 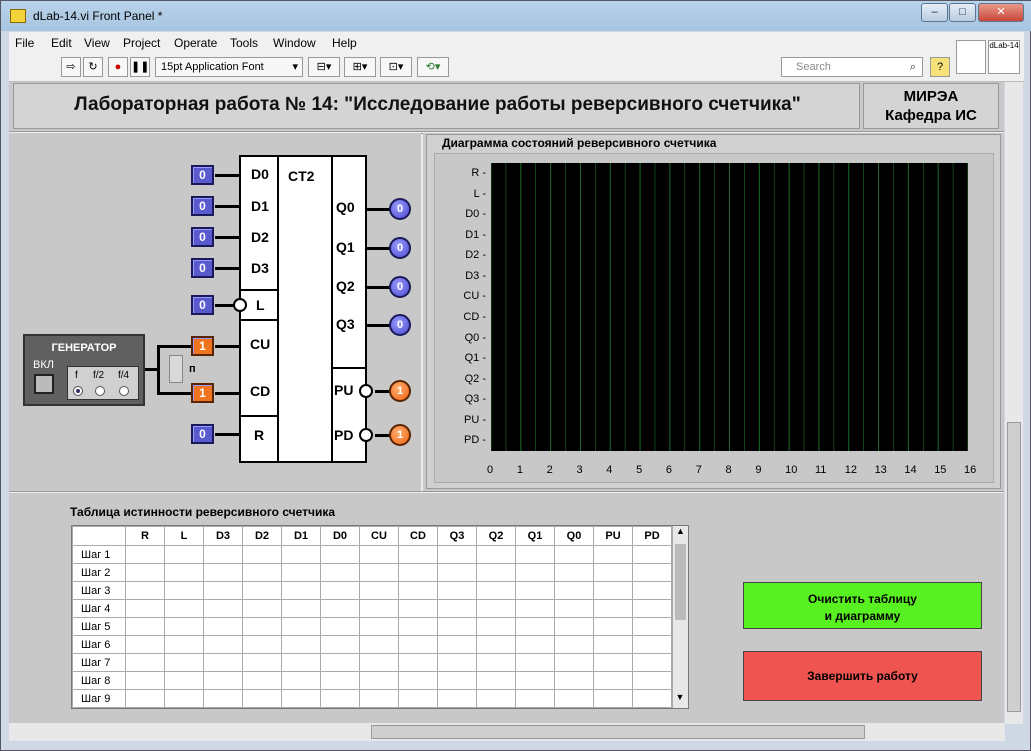 I want to click on vi-icon: dLab-14, so click(x=1004, y=57).